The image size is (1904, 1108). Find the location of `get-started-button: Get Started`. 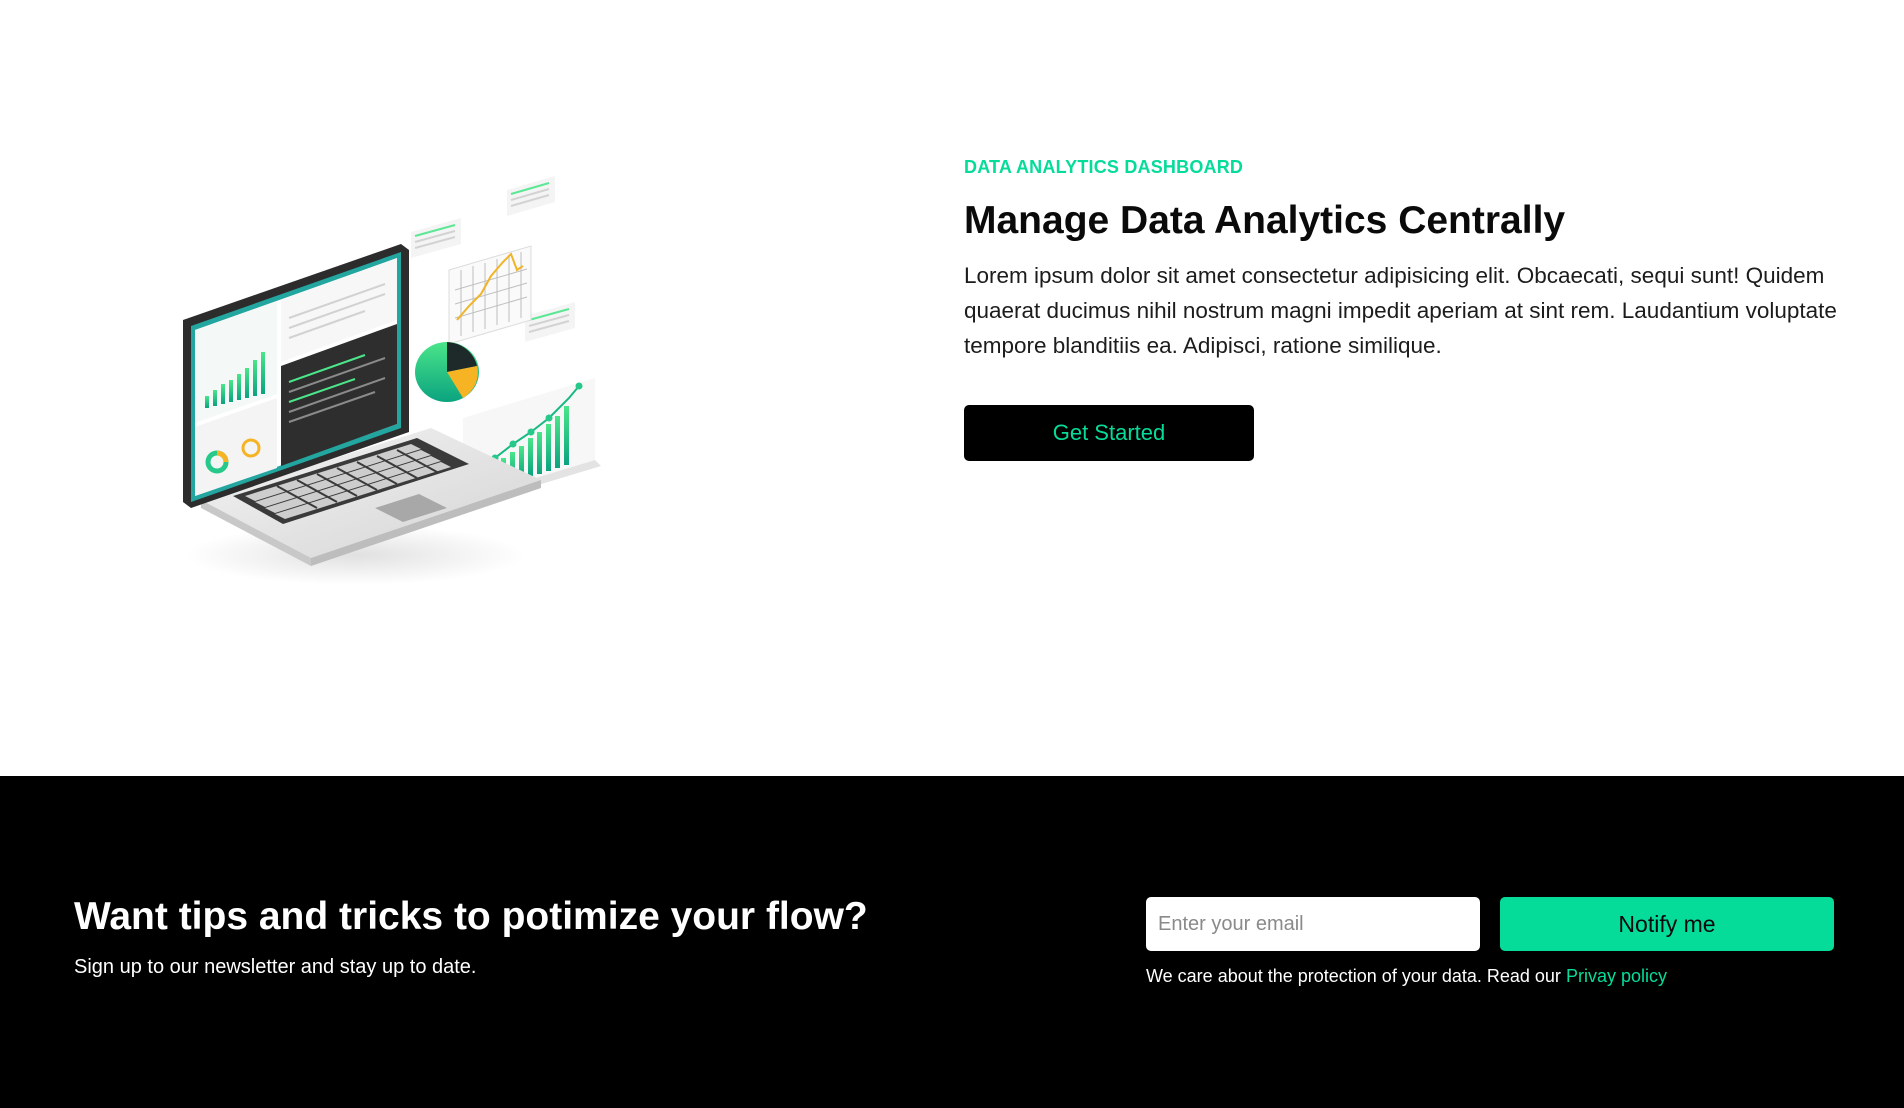

get-started-button: Get Started is located at coordinates (1109, 433).